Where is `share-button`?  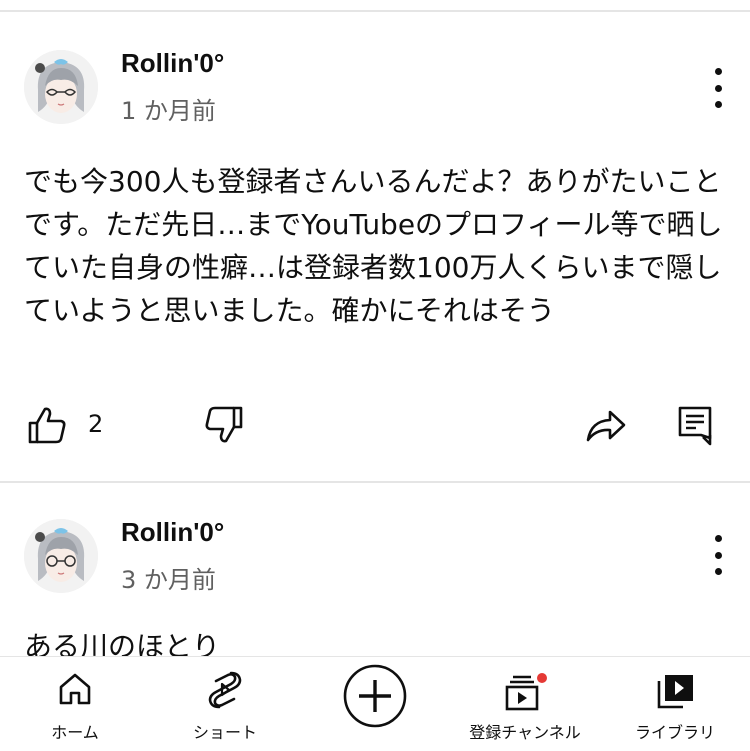 share-button is located at coordinates (606, 425).